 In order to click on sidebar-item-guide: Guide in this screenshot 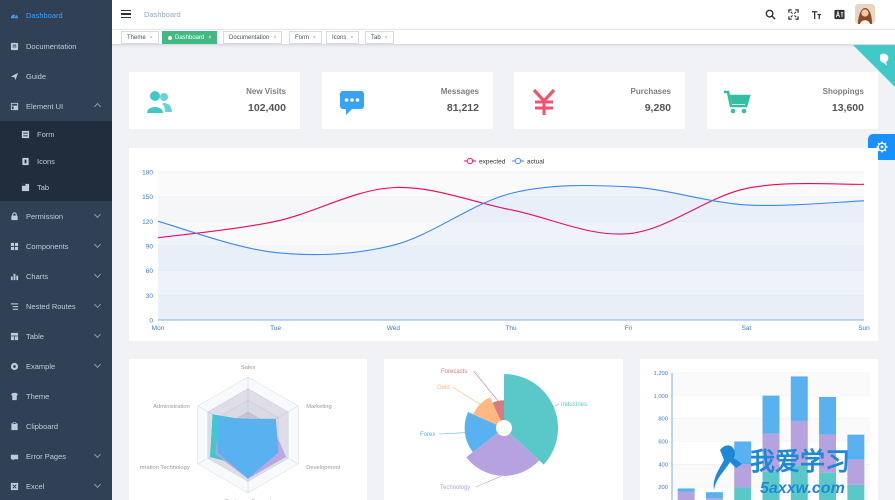, I will do `click(56, 76)`.